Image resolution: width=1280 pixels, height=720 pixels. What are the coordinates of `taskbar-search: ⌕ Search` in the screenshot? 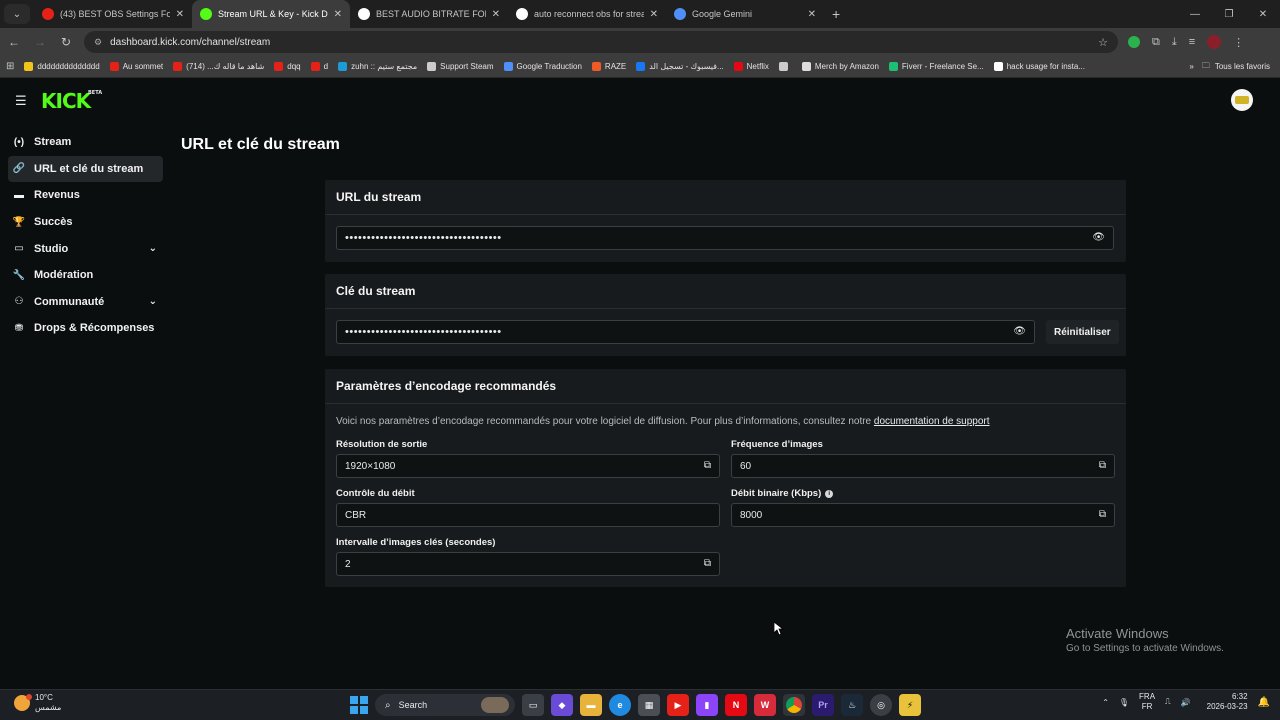 It's located at (445, 705).